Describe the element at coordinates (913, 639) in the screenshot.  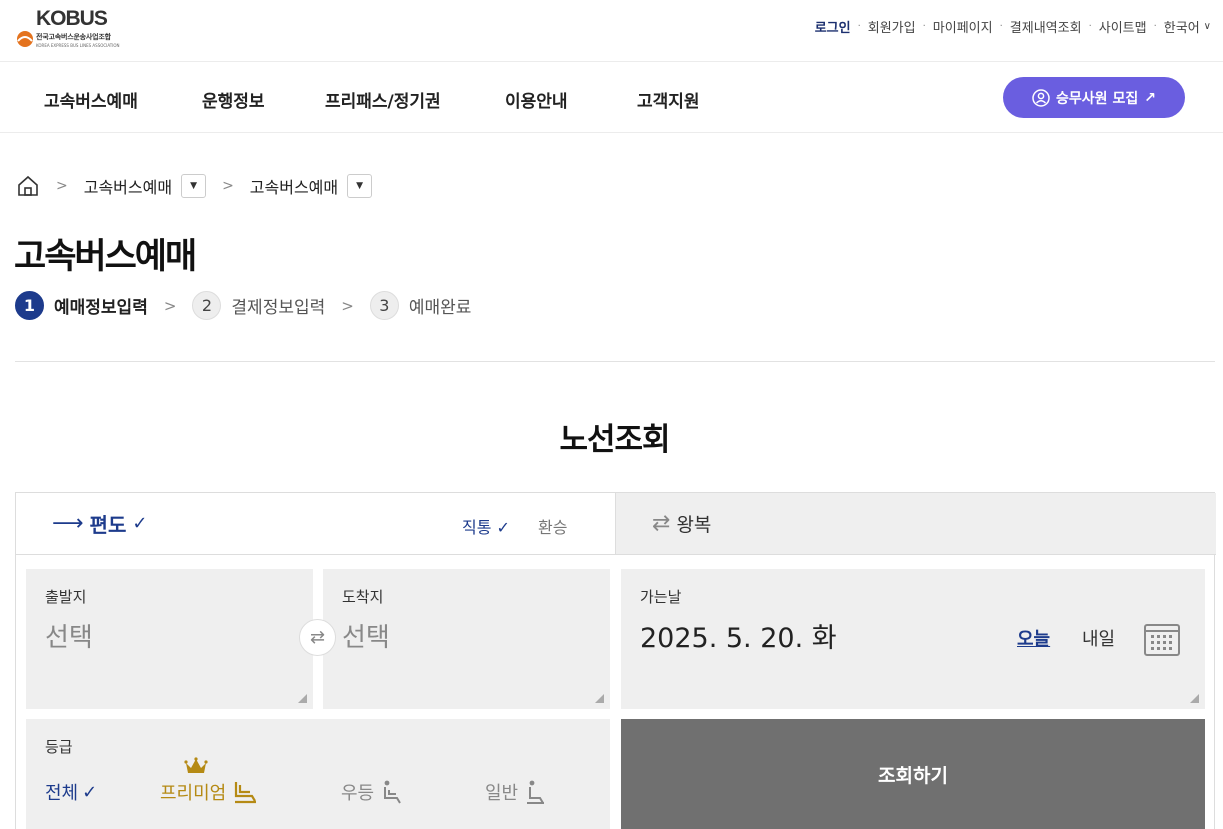
I see `date-field: 가는날 2025. 5. 20. 화 오늘 내일` at that location.